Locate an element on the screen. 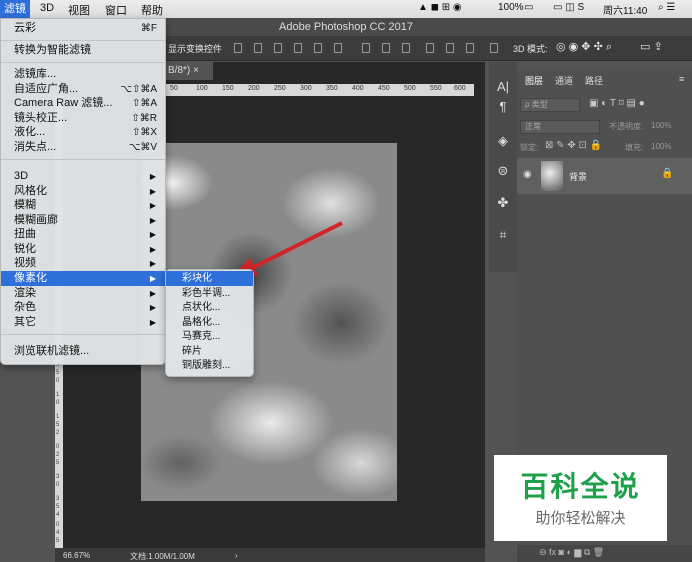 The height and width of the screenshot is (562, 692). layer-name: 背景 is located at coordinates (578, 176).